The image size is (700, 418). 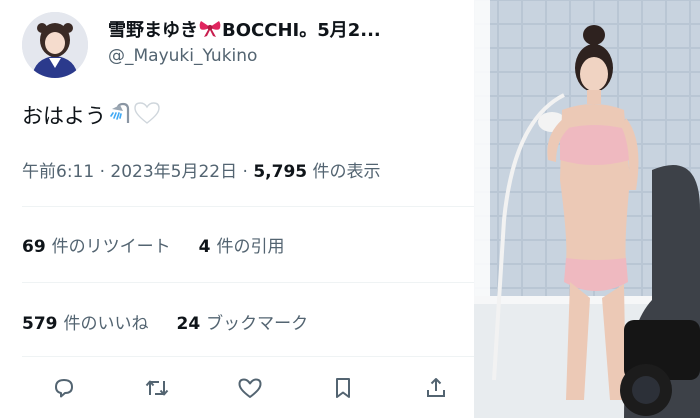 I want to click on share-icon, so click(x=436, y=387).